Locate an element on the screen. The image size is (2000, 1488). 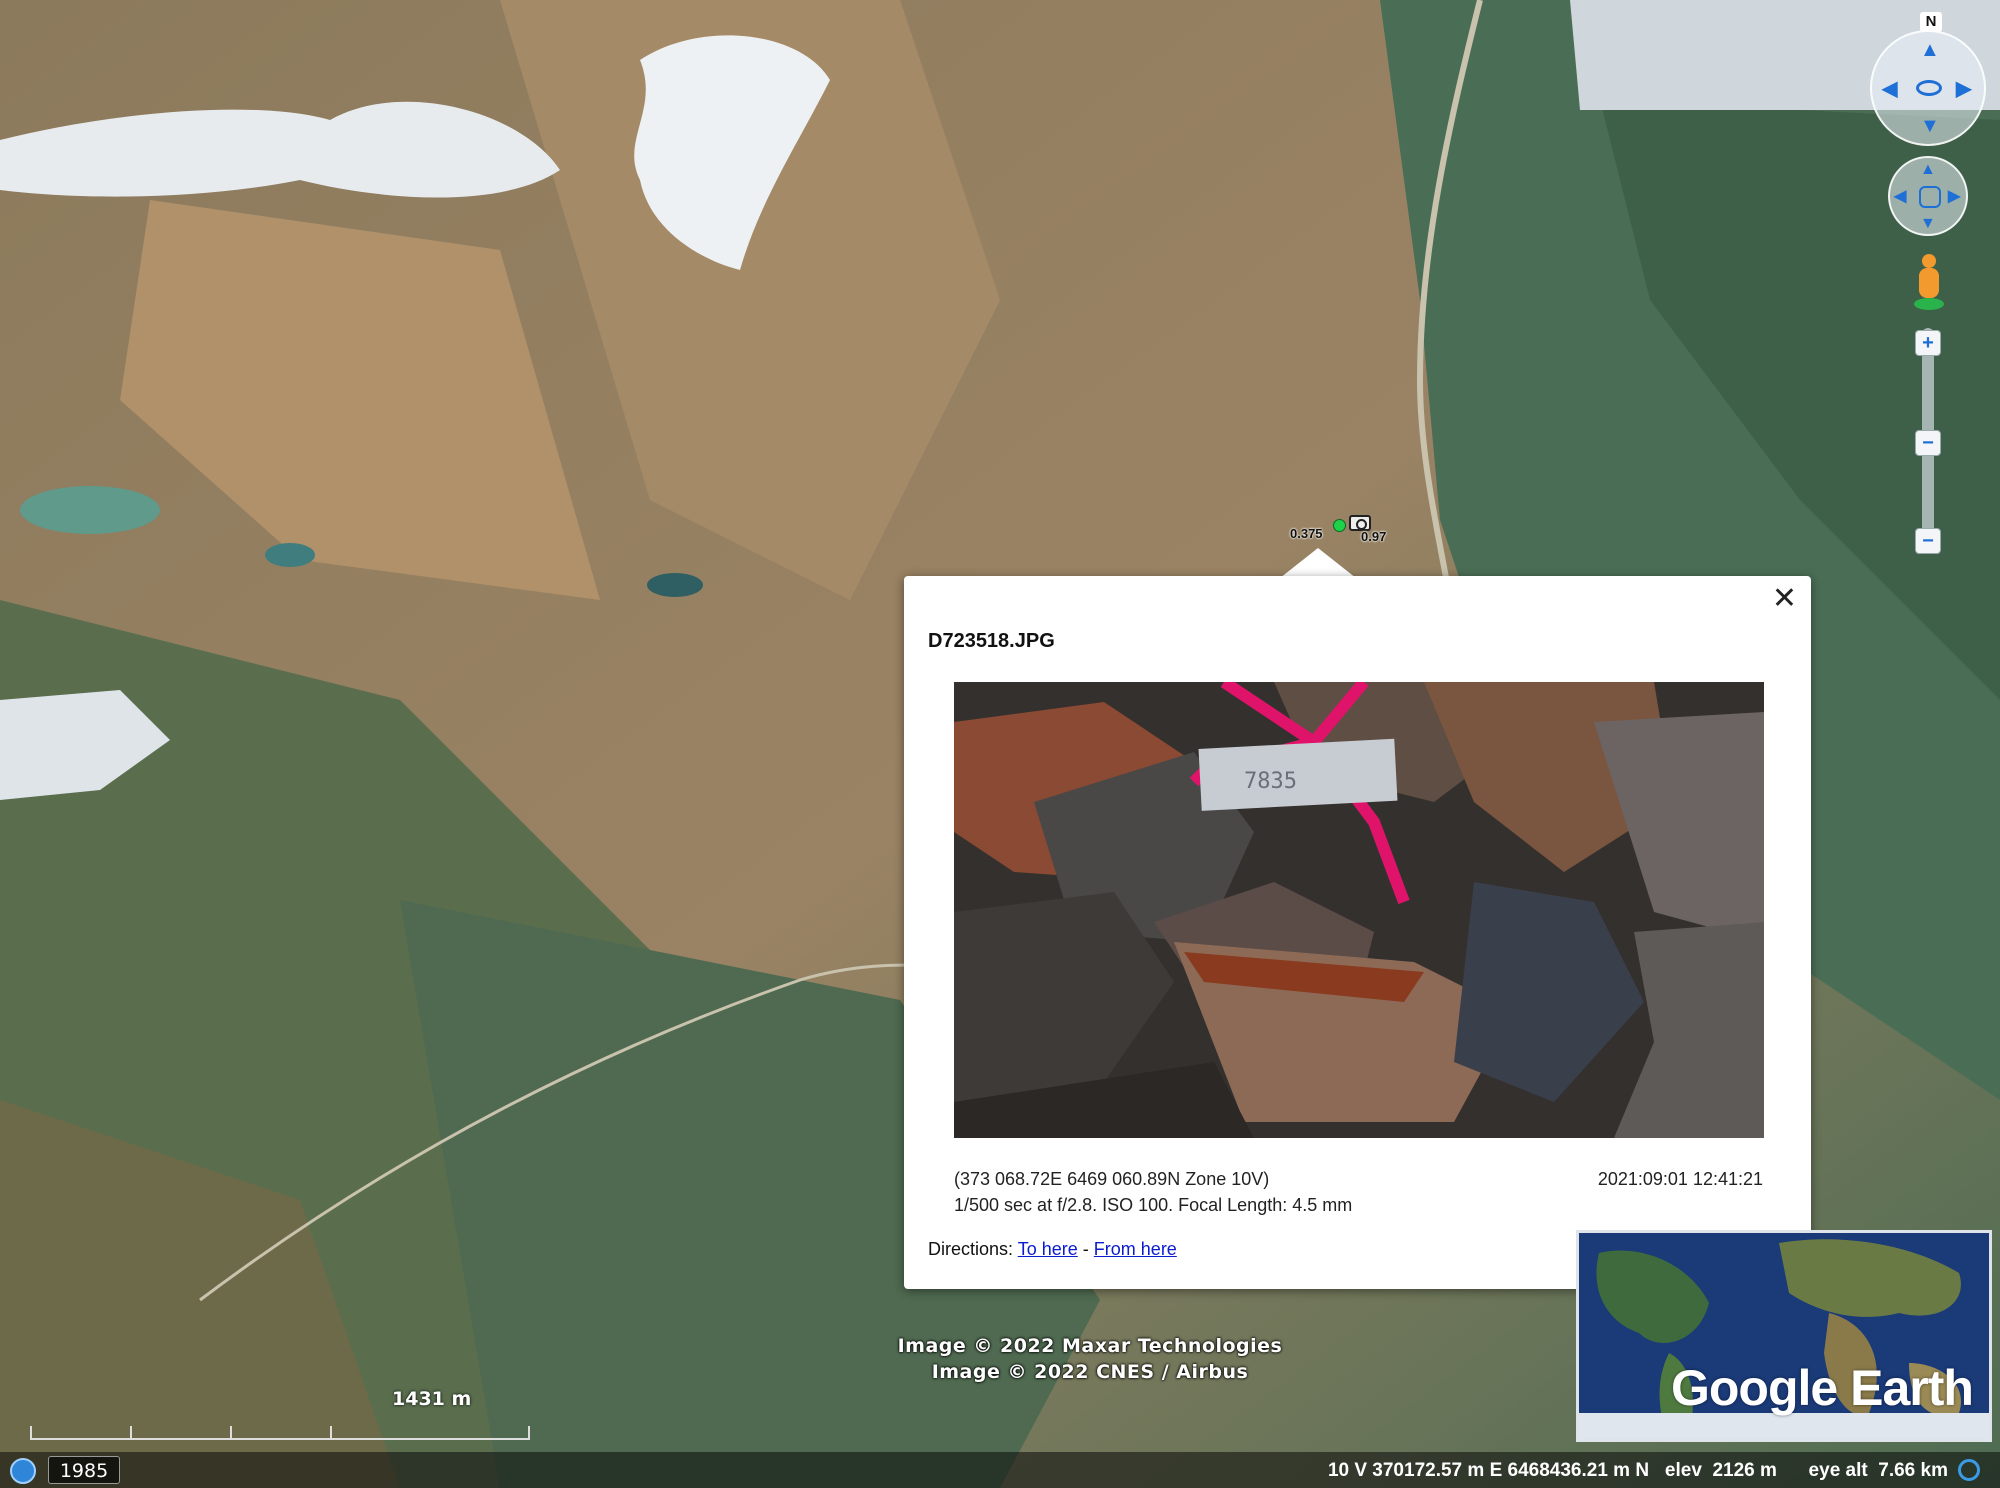
eye-icon is located at coordinates (1929, 88).